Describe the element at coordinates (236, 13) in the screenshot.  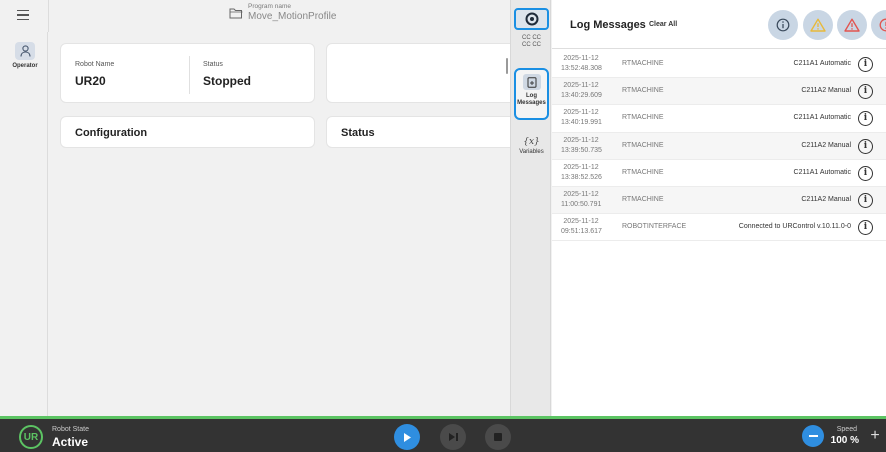
I see `folder-icon` at that location.